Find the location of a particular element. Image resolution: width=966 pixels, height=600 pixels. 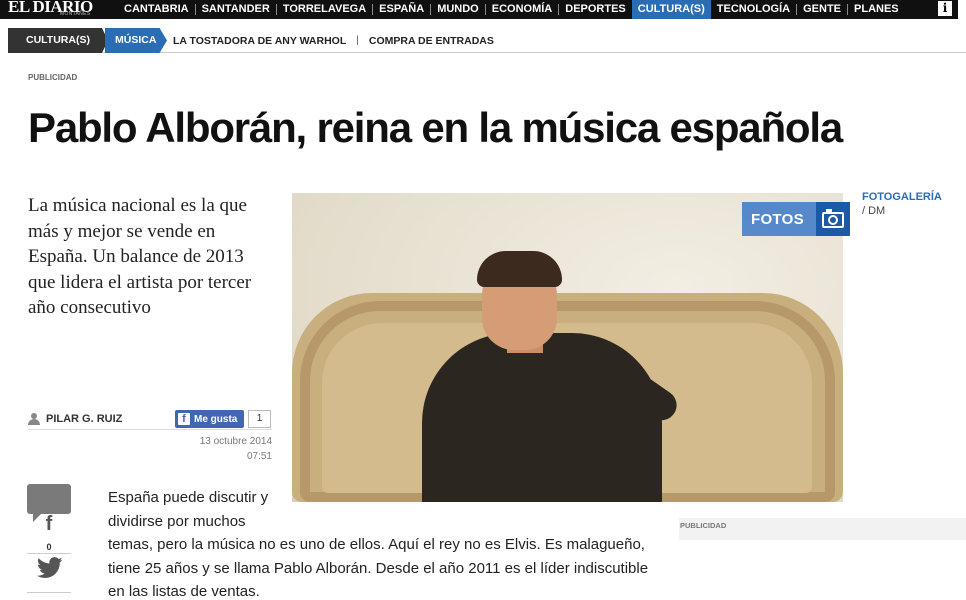

nav-item-espana: ESPAÑA is located at coordinates (401, 9).